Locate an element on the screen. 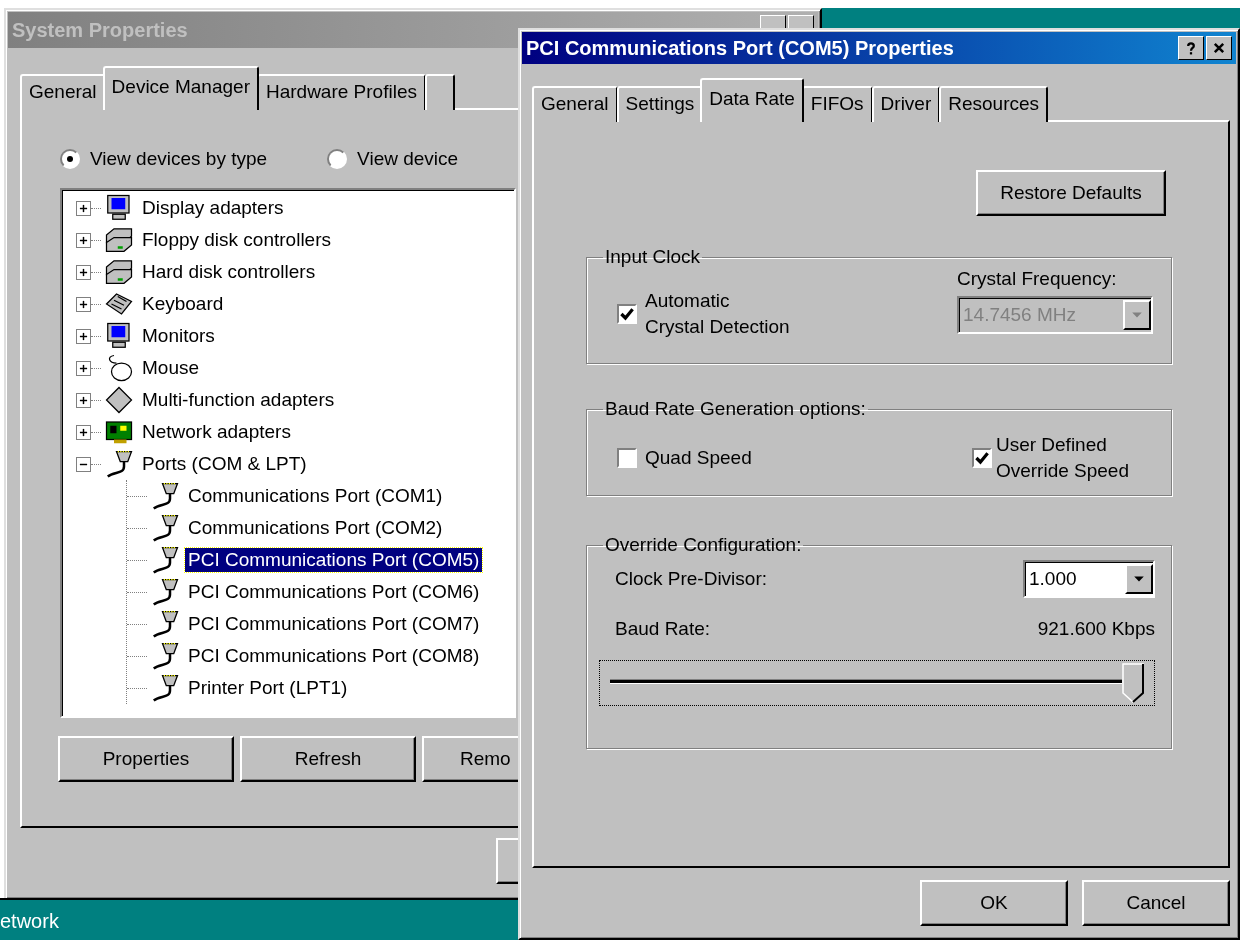 The image size is (1240, 940). tree-item: Communications Port (COM2) is located at coordinates (315, 528).